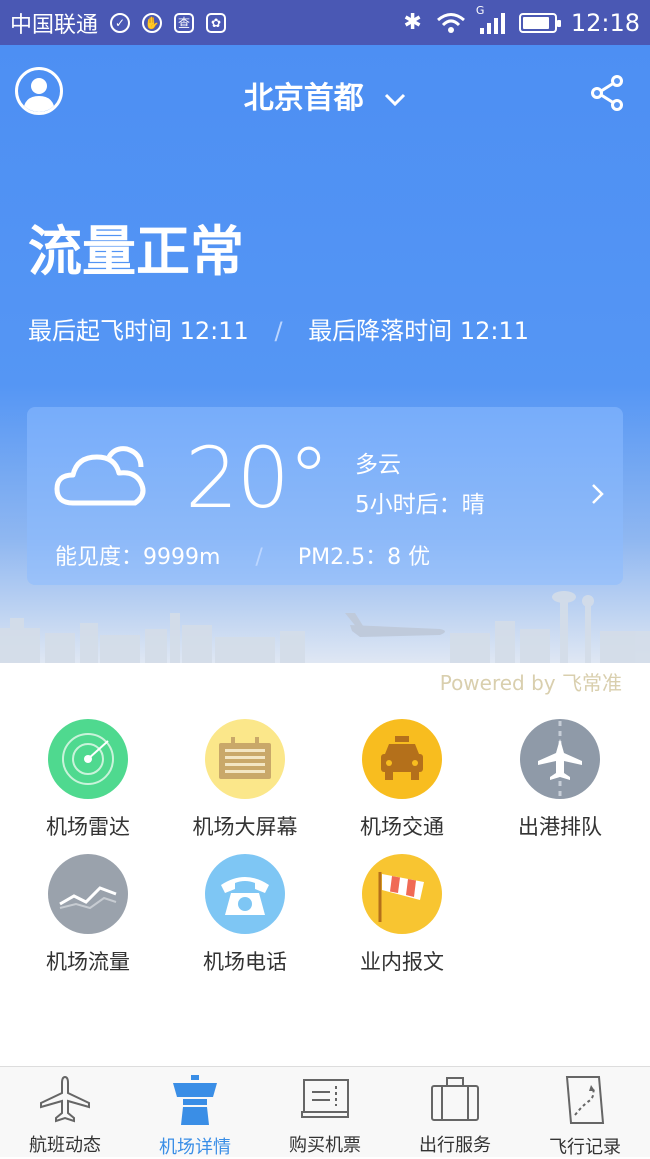 Image resolution: width=650 pixels, height=1159 pixels. Describe the element at coordinates (88, 962) in the screenshot. I see `service-label: 机场流量` at that location.